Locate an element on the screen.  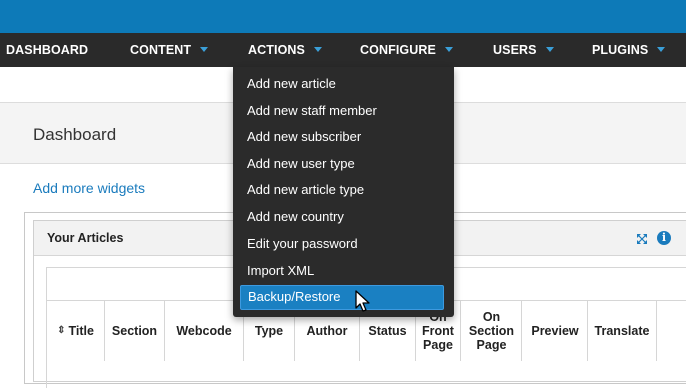
column-header-translate: Translate is located at coordinates (622, 331).